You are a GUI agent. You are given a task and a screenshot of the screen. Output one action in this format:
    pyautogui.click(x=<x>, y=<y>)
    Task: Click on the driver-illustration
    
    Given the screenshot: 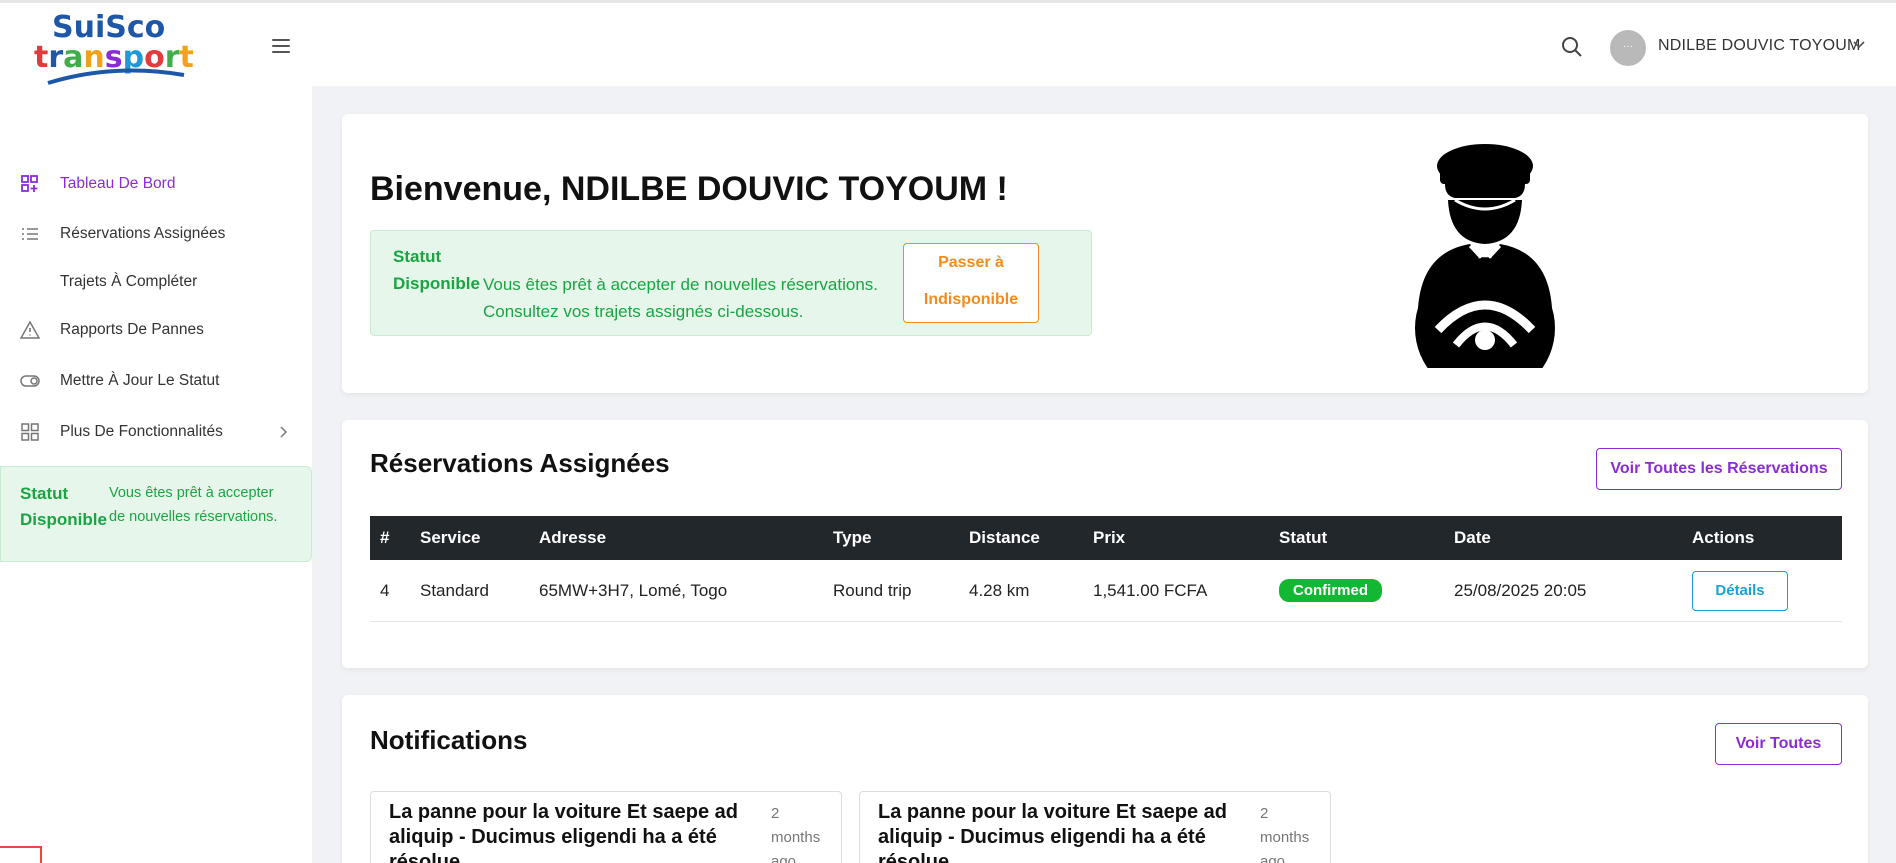 What is the action you would take?
    pyautogui.click(x=1485, y=257)
    